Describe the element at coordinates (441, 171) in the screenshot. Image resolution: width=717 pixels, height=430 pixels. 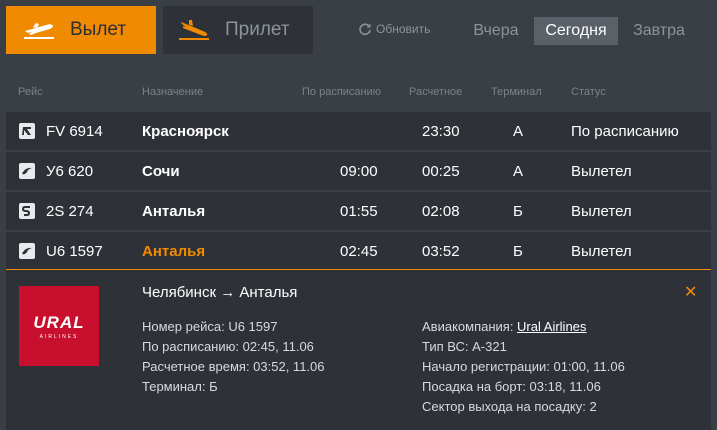
I see `estimated-time: 00:25` at that location.